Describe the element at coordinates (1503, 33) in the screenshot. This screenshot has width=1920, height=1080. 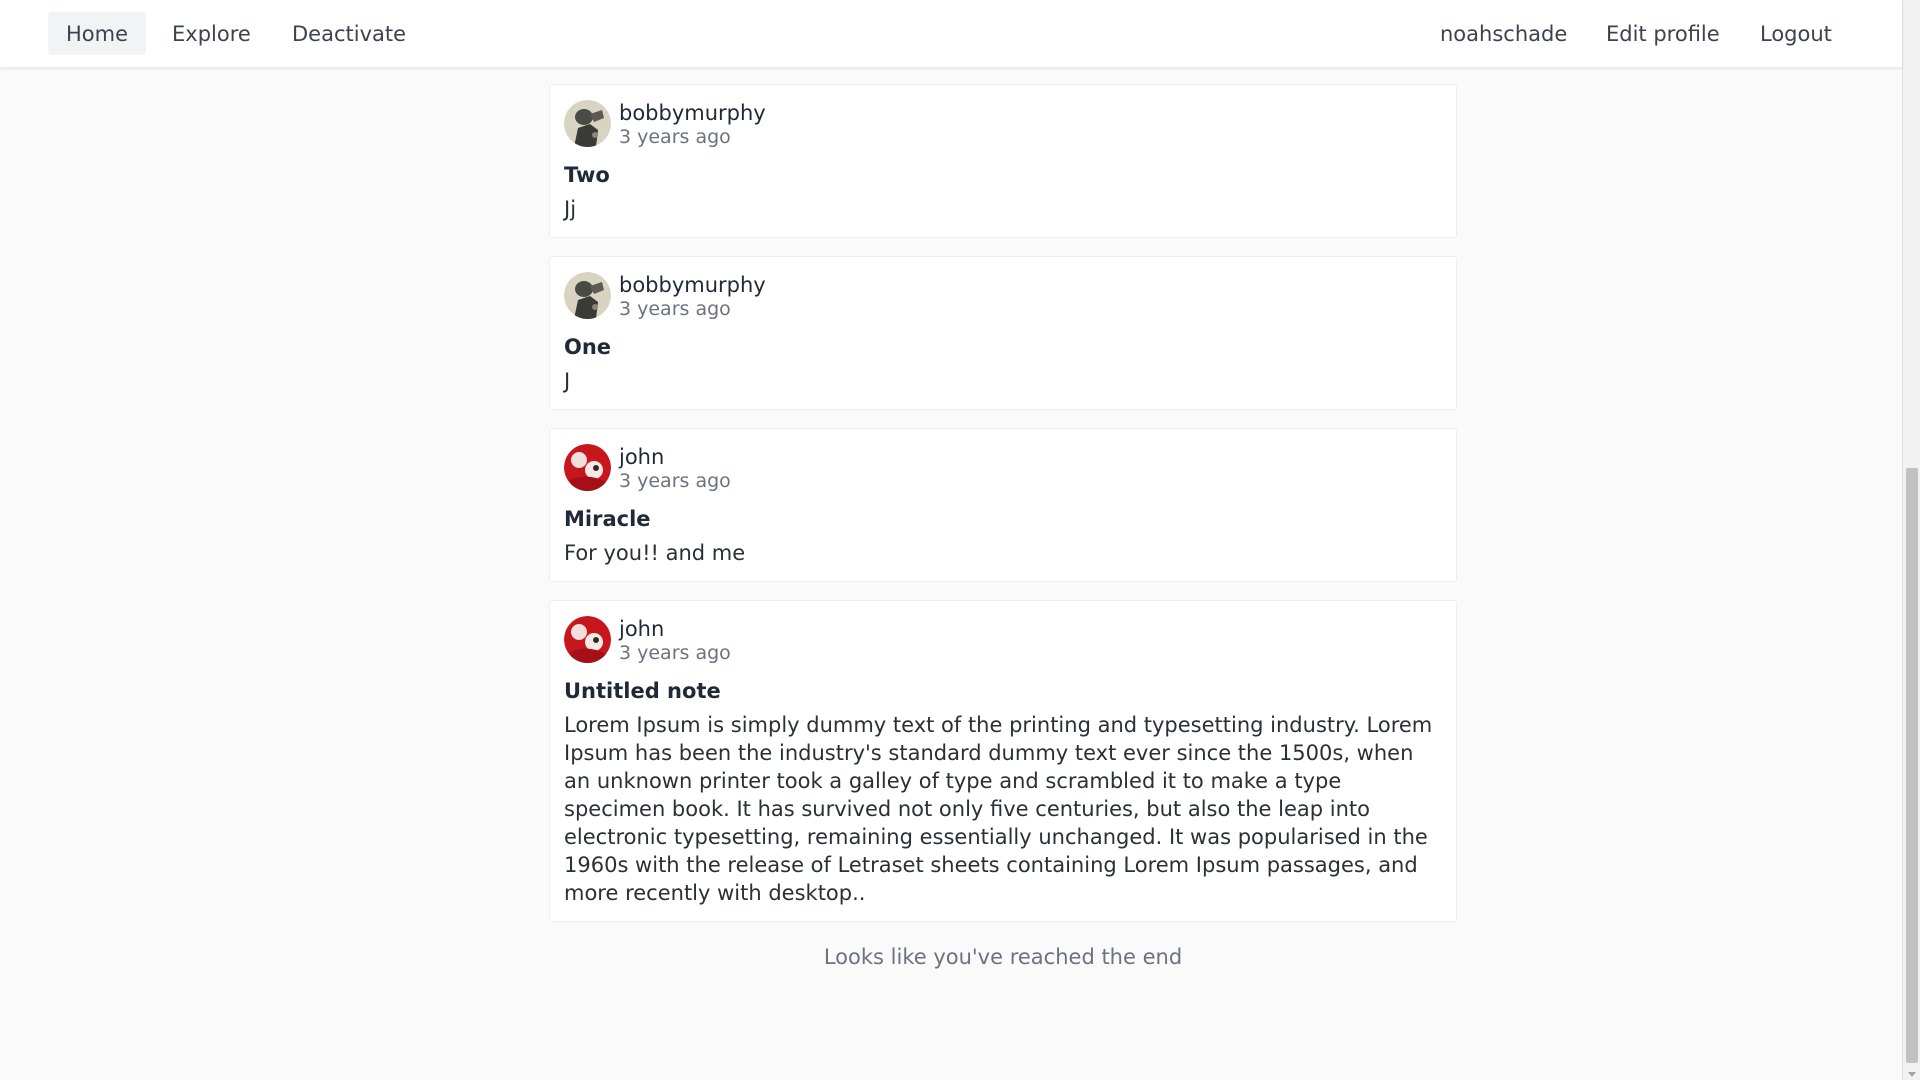
I see `nav-username-link: noahschade` at that location.